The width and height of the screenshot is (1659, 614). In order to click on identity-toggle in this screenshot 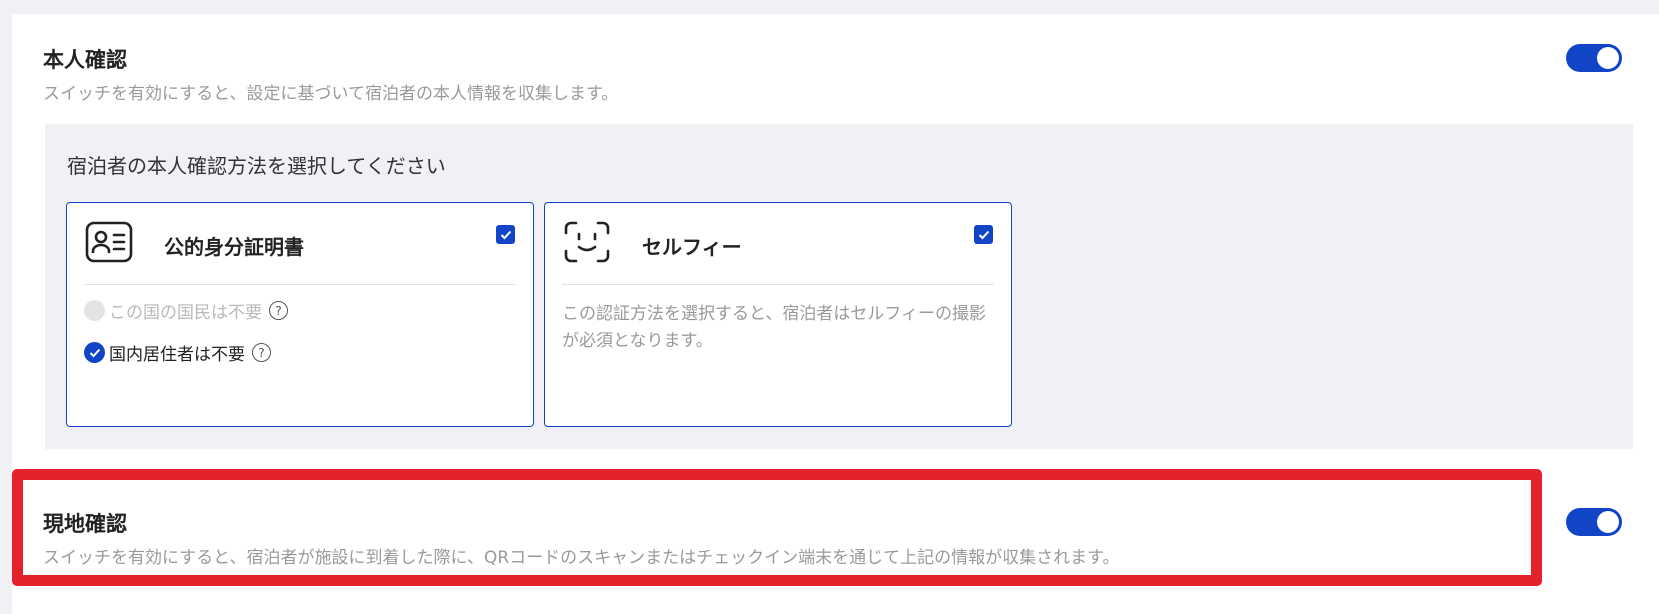, I will do `click(1594, 58)`.